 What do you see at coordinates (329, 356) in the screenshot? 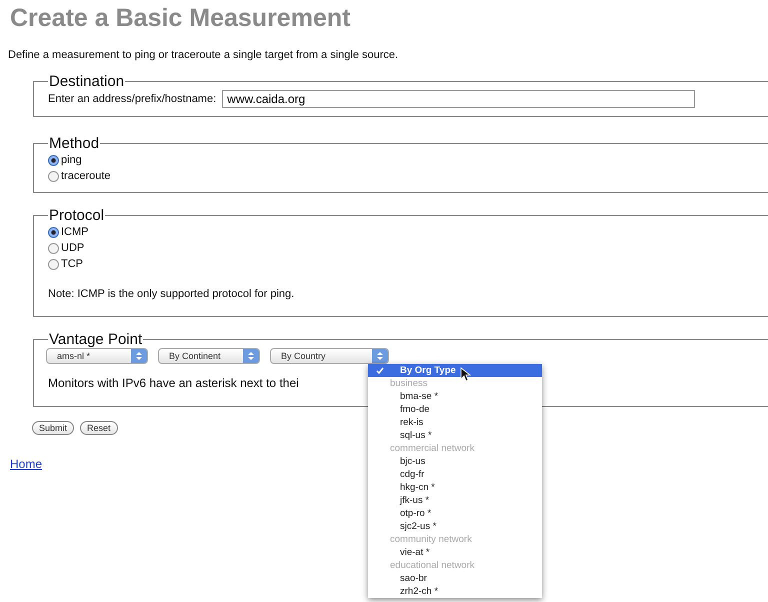
I see `dropdown-select: By Country` at bounding box center [329, 356].